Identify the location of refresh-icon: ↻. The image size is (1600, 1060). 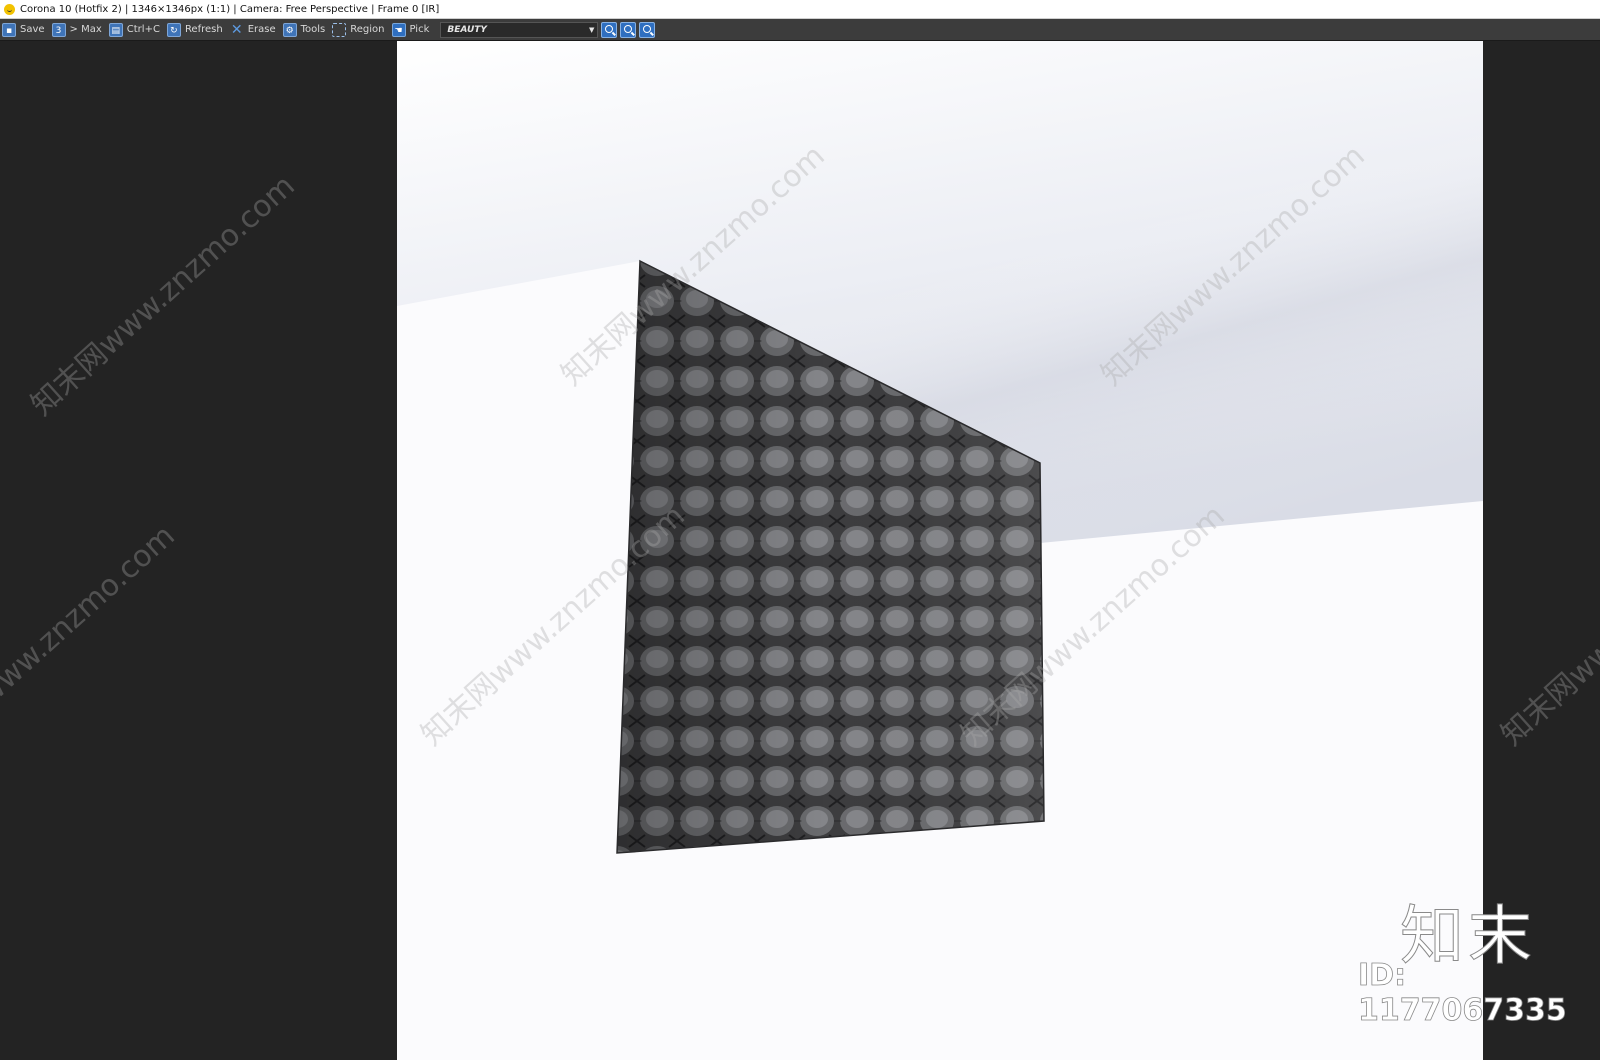
(173, 29).